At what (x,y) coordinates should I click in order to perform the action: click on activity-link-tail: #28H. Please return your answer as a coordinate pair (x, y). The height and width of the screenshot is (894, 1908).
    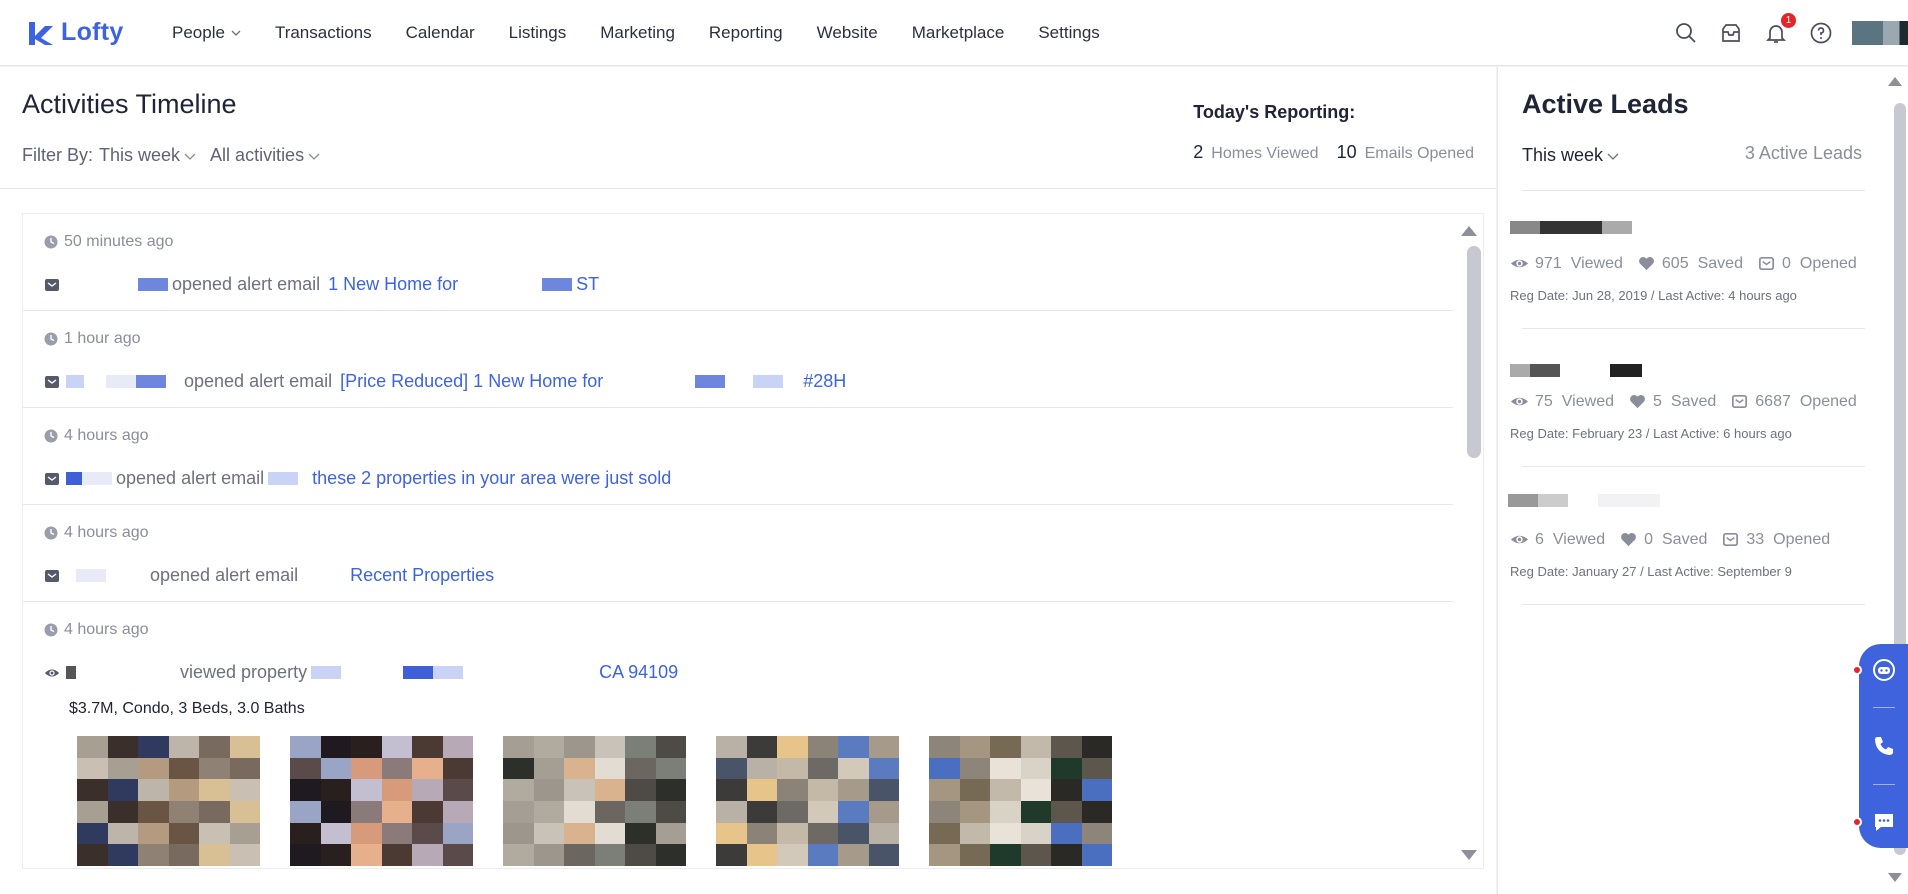
    Looking at the image, I should click on (824, 381).